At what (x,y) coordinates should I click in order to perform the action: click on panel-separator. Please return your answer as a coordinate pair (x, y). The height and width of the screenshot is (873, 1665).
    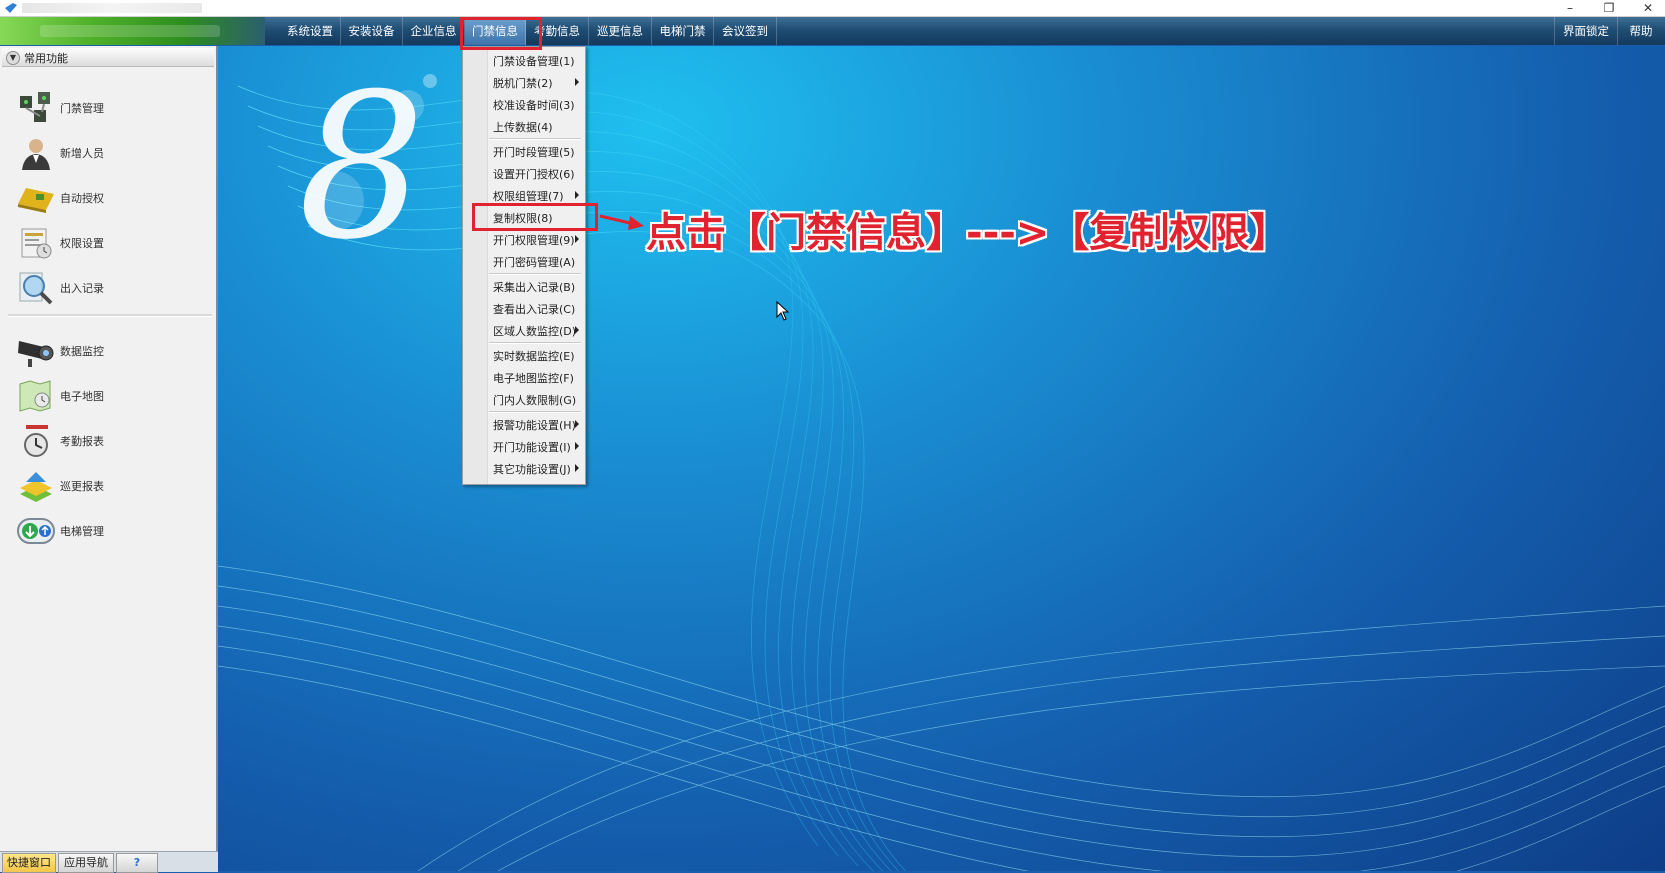
    Looking at the image, I should click on (110, 315).